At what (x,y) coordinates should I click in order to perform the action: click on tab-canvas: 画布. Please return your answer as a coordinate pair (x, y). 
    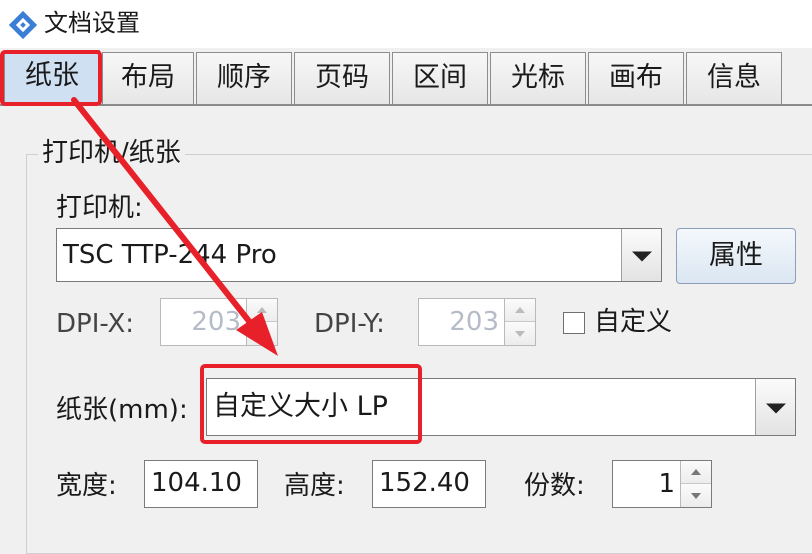
    Looking at the image, I should click on (636, 78).